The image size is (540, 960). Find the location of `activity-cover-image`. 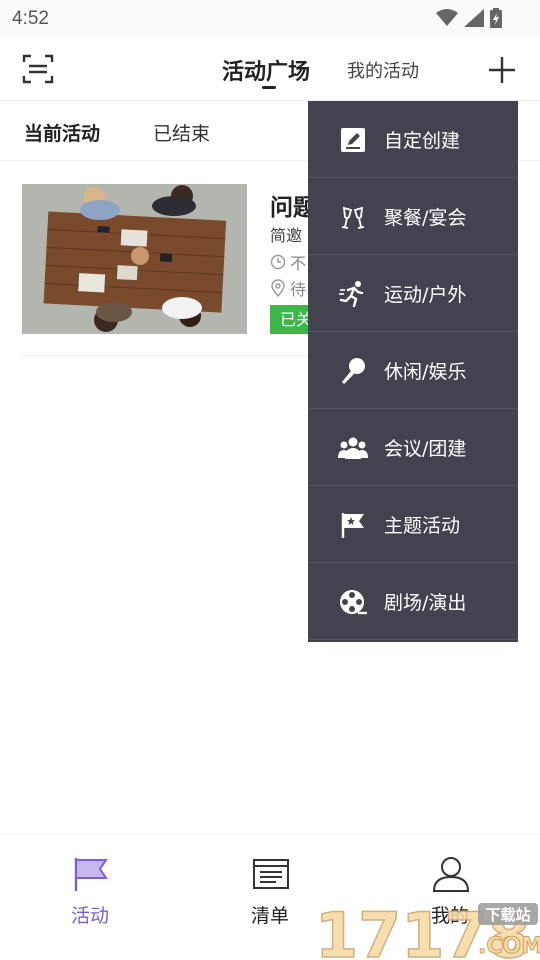

activity-cover-image is located at coordinates (134, 259).